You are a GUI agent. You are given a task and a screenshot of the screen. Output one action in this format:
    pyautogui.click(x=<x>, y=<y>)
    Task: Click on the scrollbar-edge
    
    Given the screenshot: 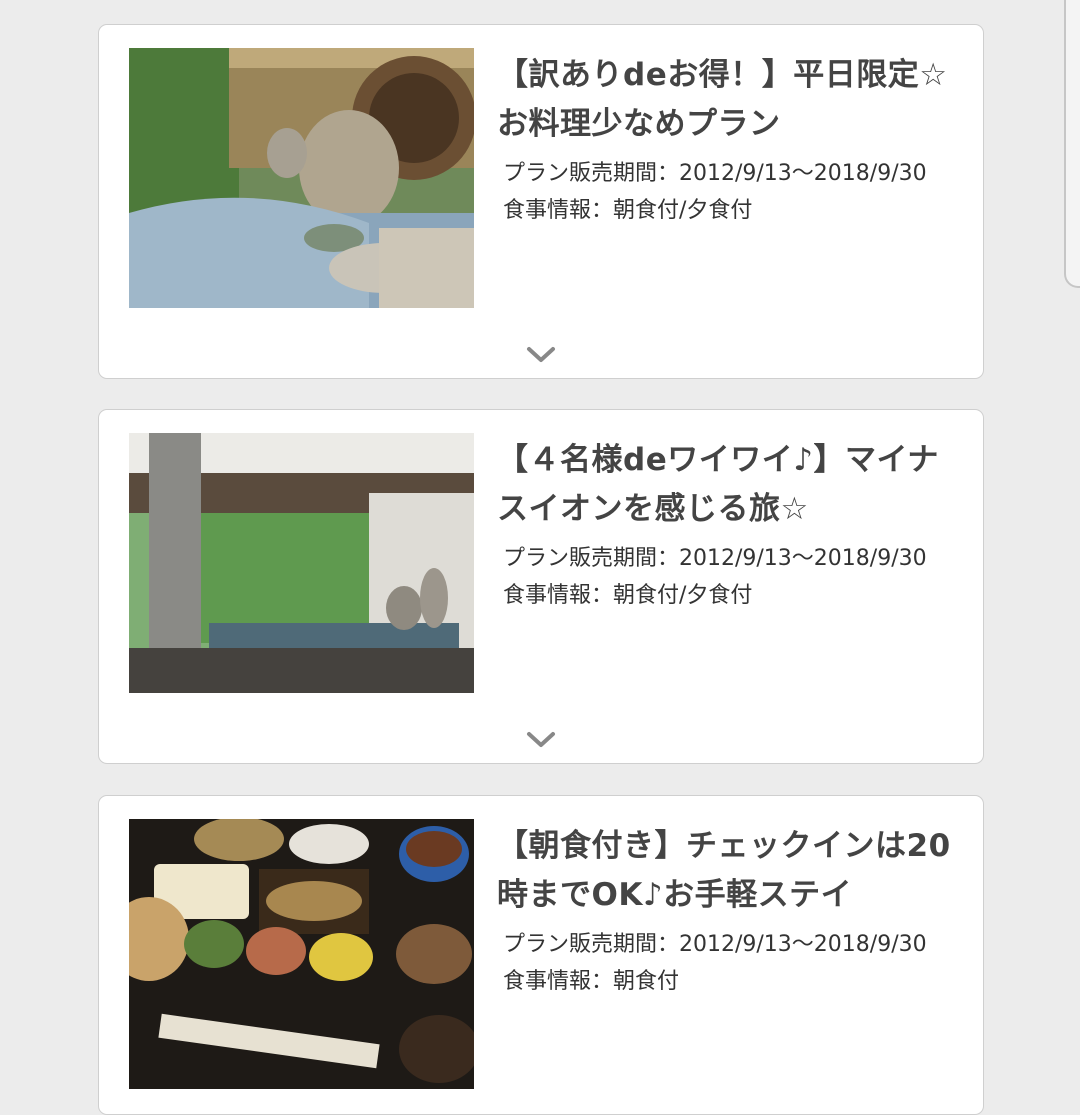 What is the action you would take?
    pyautogui.click(x=1072, y=144)
    